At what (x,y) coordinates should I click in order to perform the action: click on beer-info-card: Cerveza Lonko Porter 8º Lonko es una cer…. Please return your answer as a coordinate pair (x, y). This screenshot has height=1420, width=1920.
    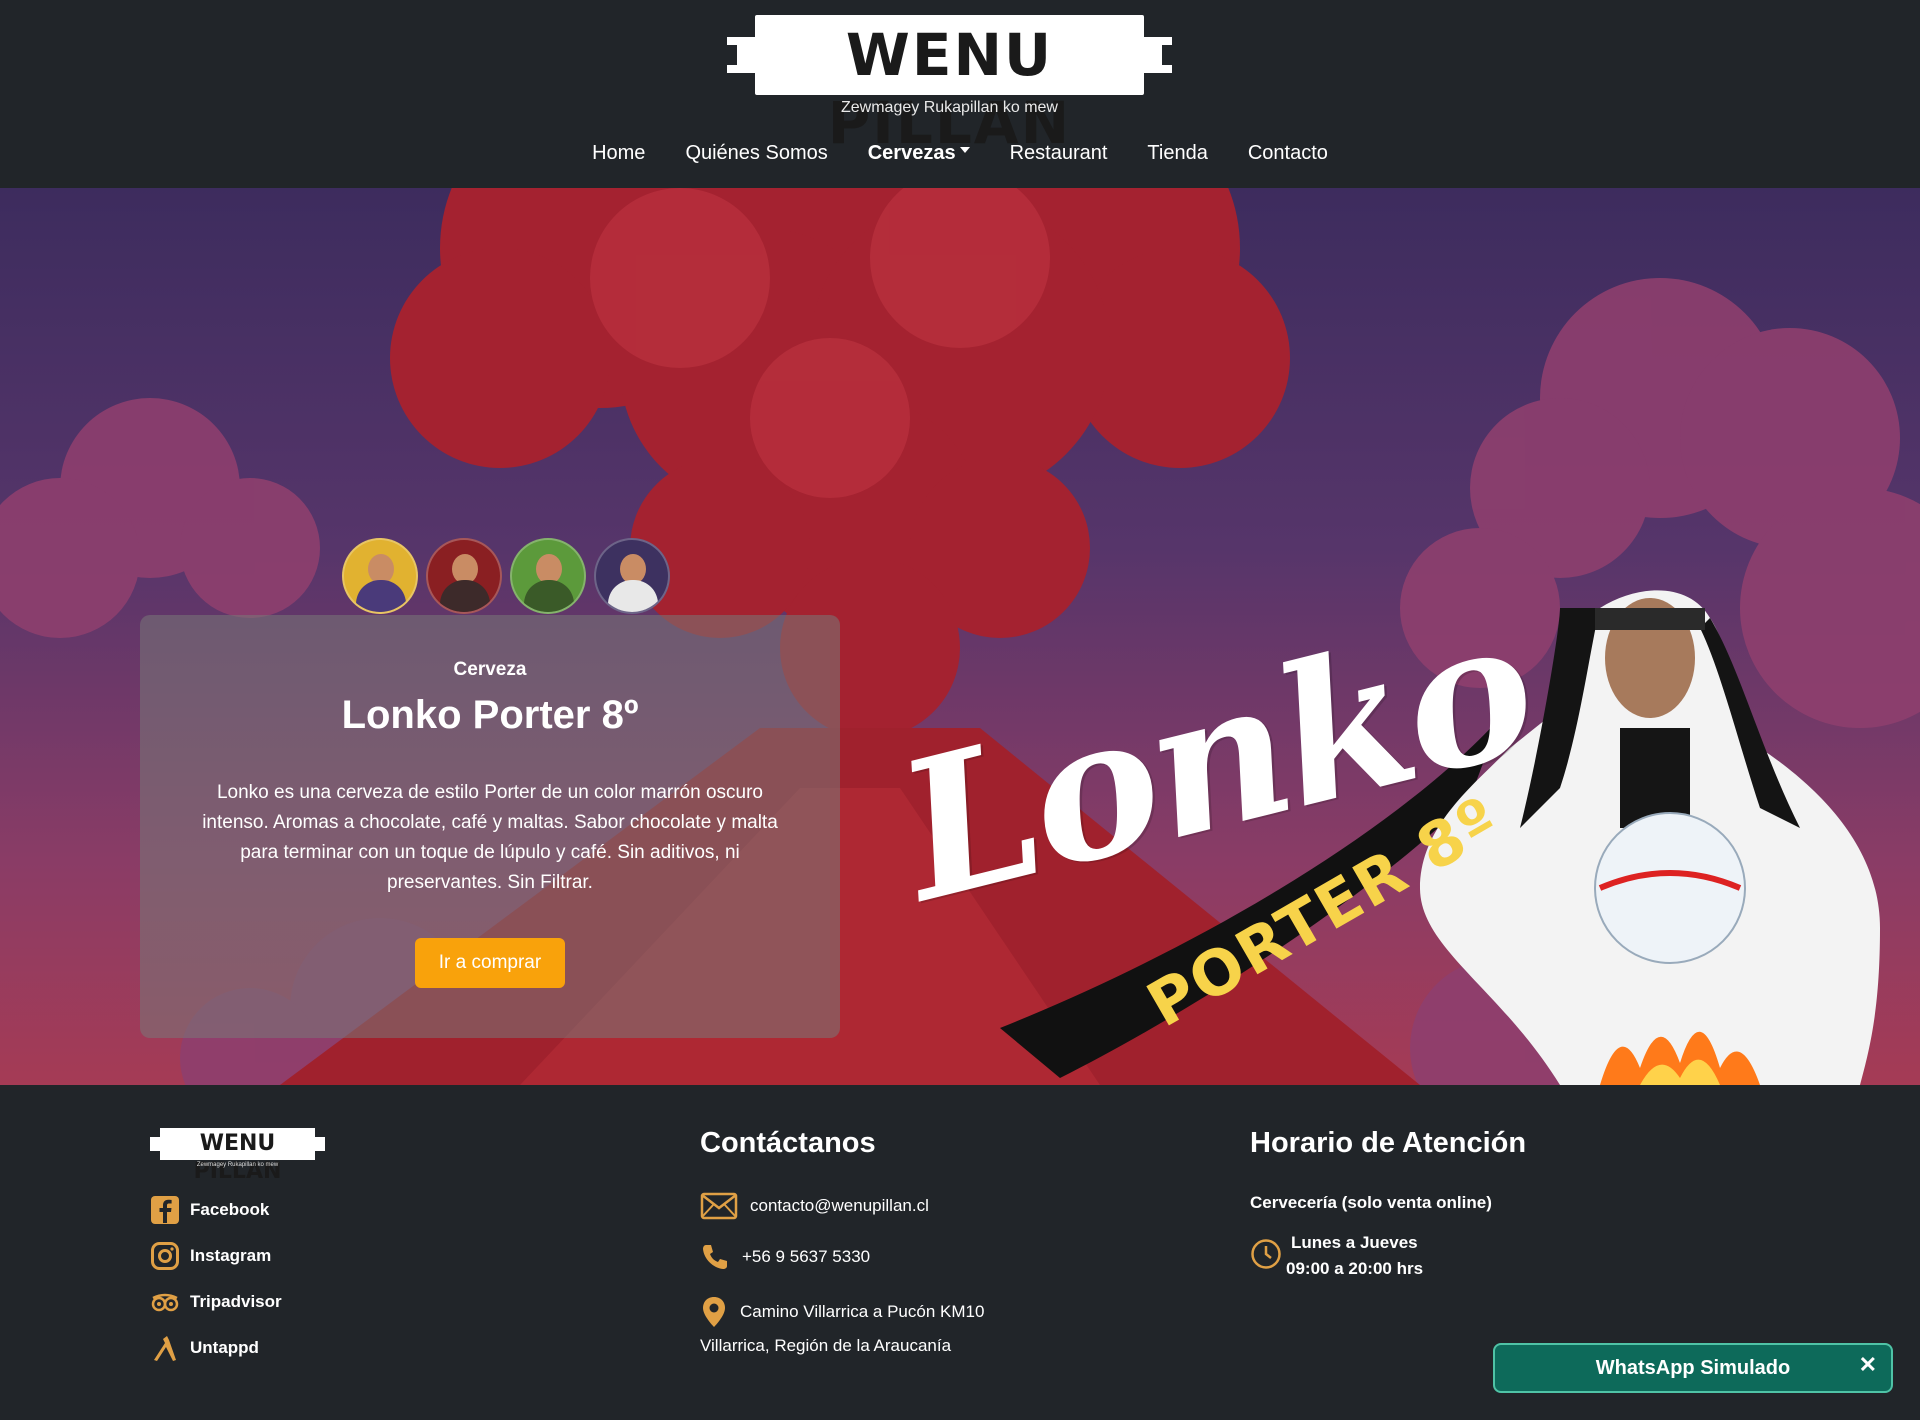
    Looking at the image, I should click on (490, 826).